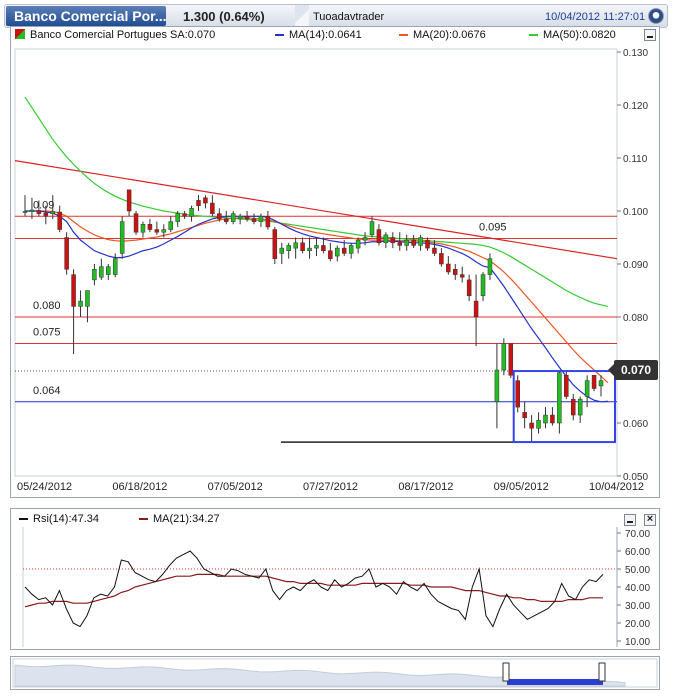 The height and width of the screenshot is (699, 674). I want to click on level-label: 0.064, so click(47, 391).